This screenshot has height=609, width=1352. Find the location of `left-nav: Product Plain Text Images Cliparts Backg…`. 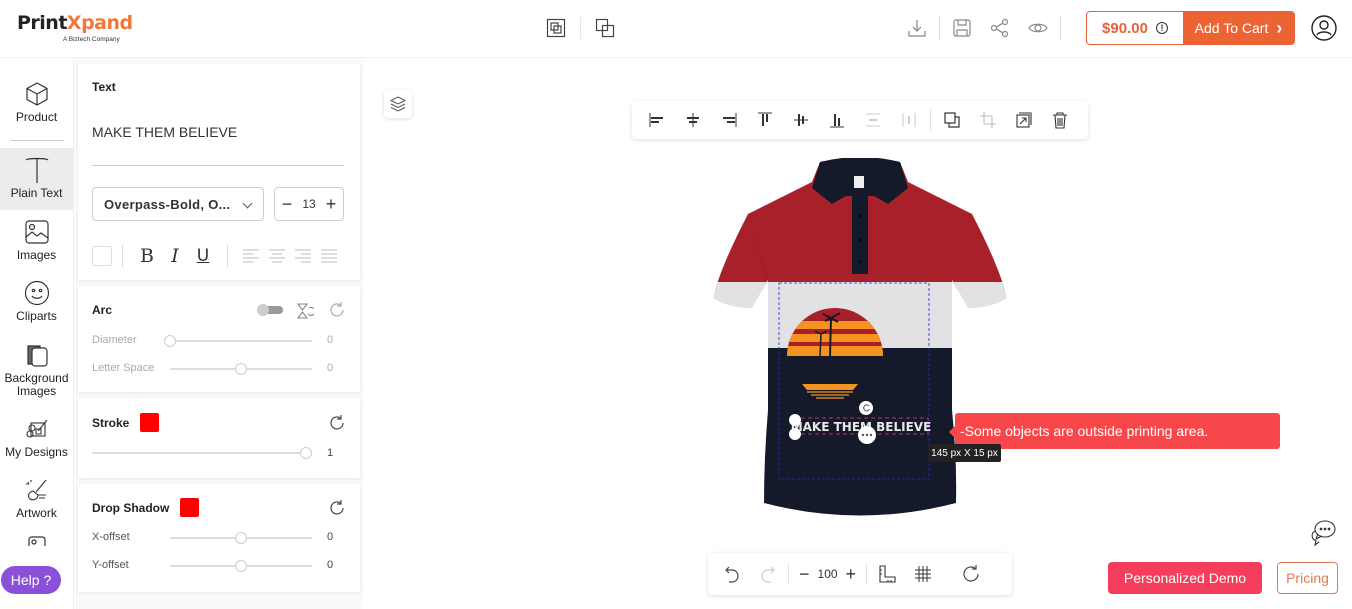

left-nav: Product Plain Text Images Cliparts Backg… is located at coordinates (37, 333).